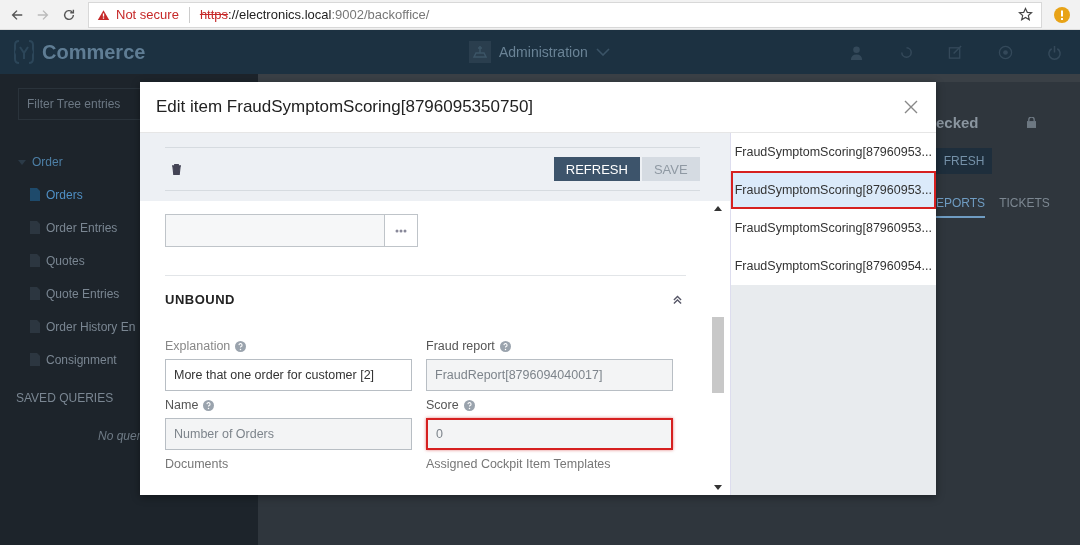  Describe the element at coordinates (677, 299) in the screenshot. I see `collapse-icon` at that location.